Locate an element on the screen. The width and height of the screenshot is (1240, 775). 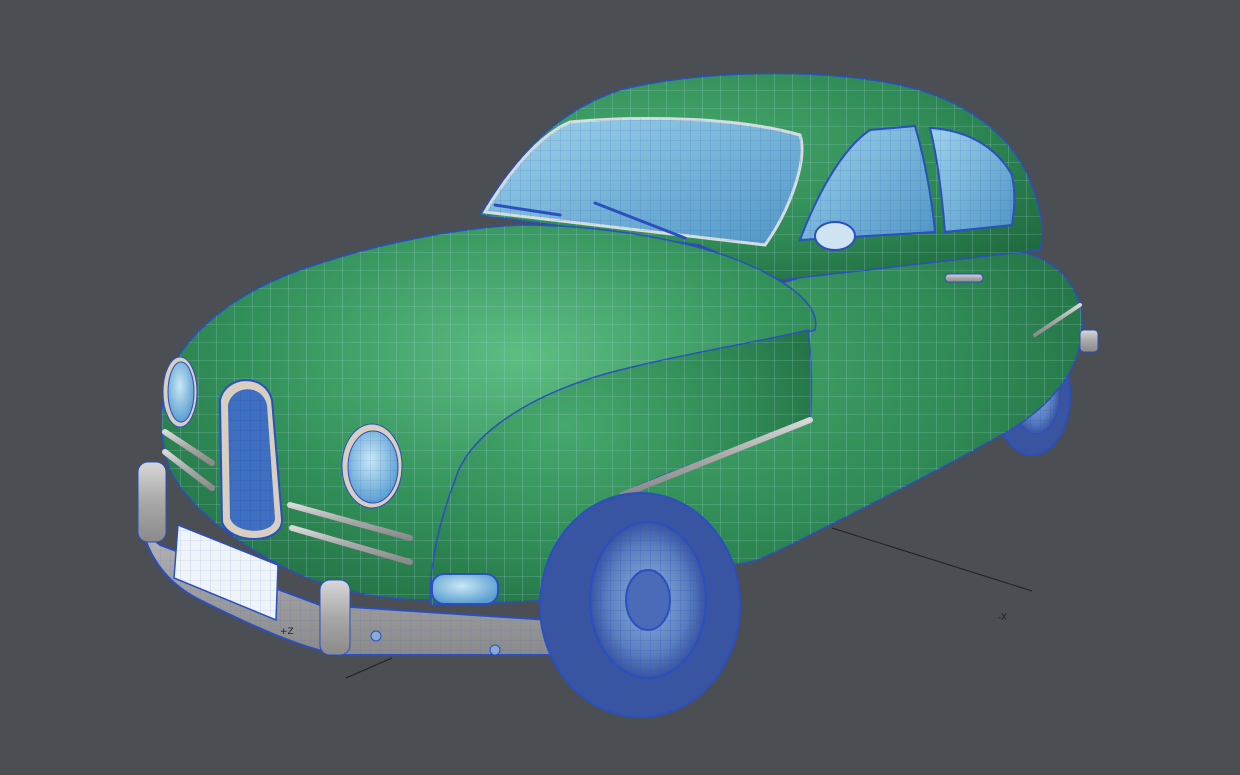
axis-label-z: +Z is located at coordinates (287, 632).